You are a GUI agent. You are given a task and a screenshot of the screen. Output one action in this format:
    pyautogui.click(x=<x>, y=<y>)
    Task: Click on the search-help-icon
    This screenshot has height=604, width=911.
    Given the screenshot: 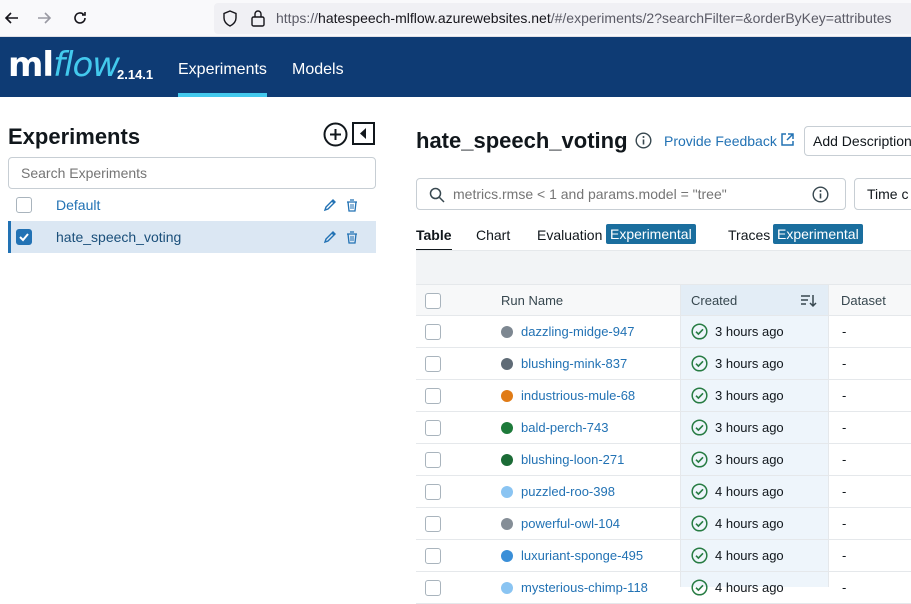 What is the action you would take?
    pyautogui.click(x=820, y=194)
    